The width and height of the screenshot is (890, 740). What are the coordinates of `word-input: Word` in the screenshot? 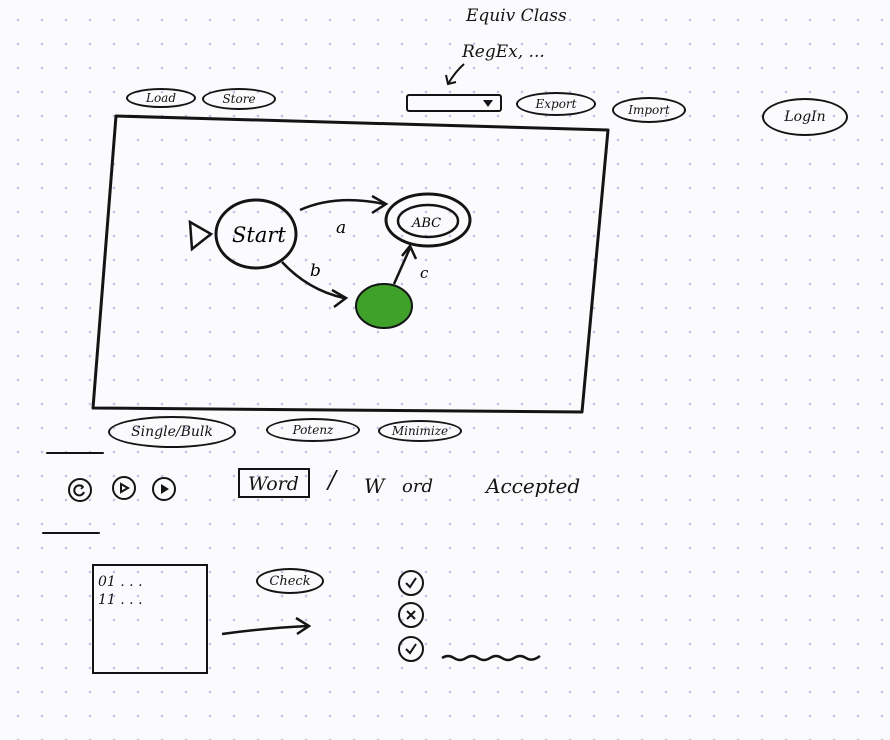 It's located at (274, 483).